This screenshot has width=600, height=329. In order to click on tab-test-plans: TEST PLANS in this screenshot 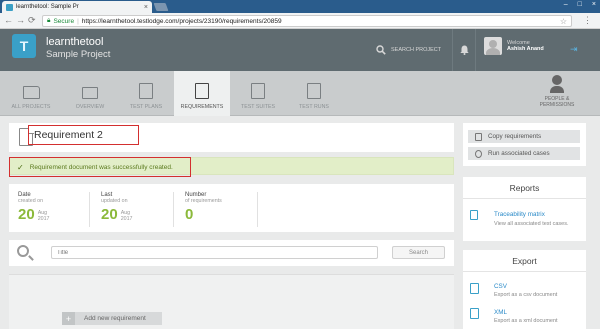, I will do `click(146, 93)`.